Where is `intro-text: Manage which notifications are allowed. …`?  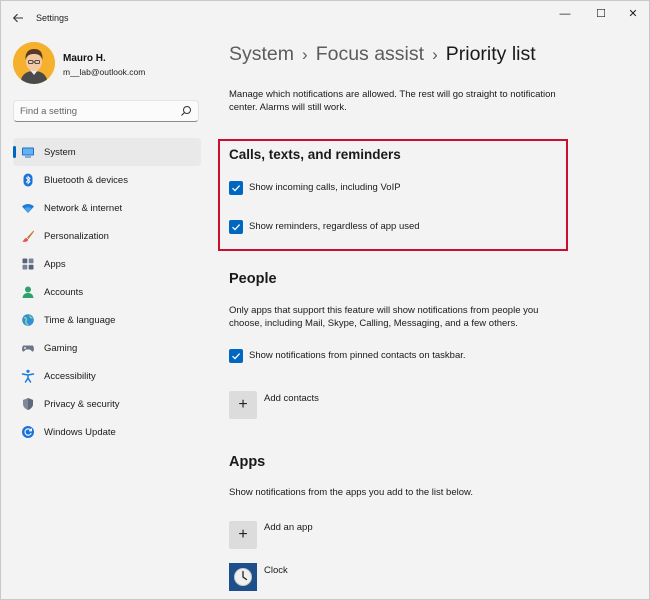 intro-text: Manage which notifications are allowed. … is located at coordinates (392, 101).